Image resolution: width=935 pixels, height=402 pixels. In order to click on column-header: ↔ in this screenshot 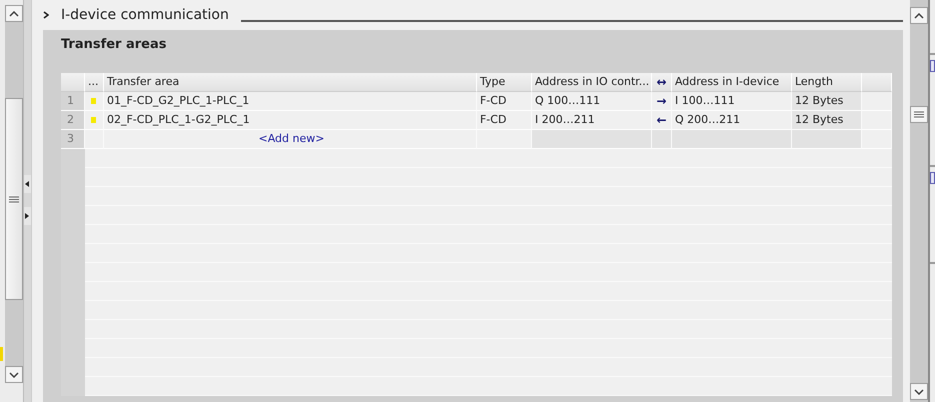, I will do `click(662, 82)`.